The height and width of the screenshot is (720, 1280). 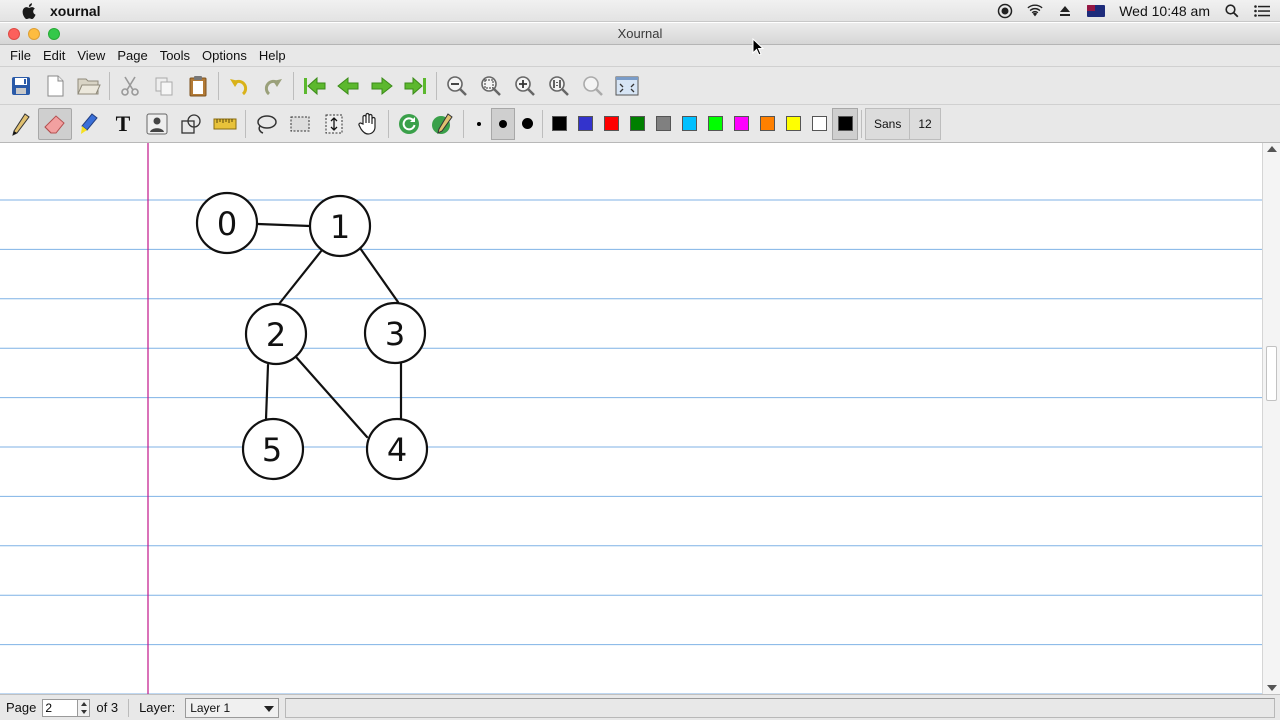 I want to click on menu-view: View, so click(x=91, y=55).